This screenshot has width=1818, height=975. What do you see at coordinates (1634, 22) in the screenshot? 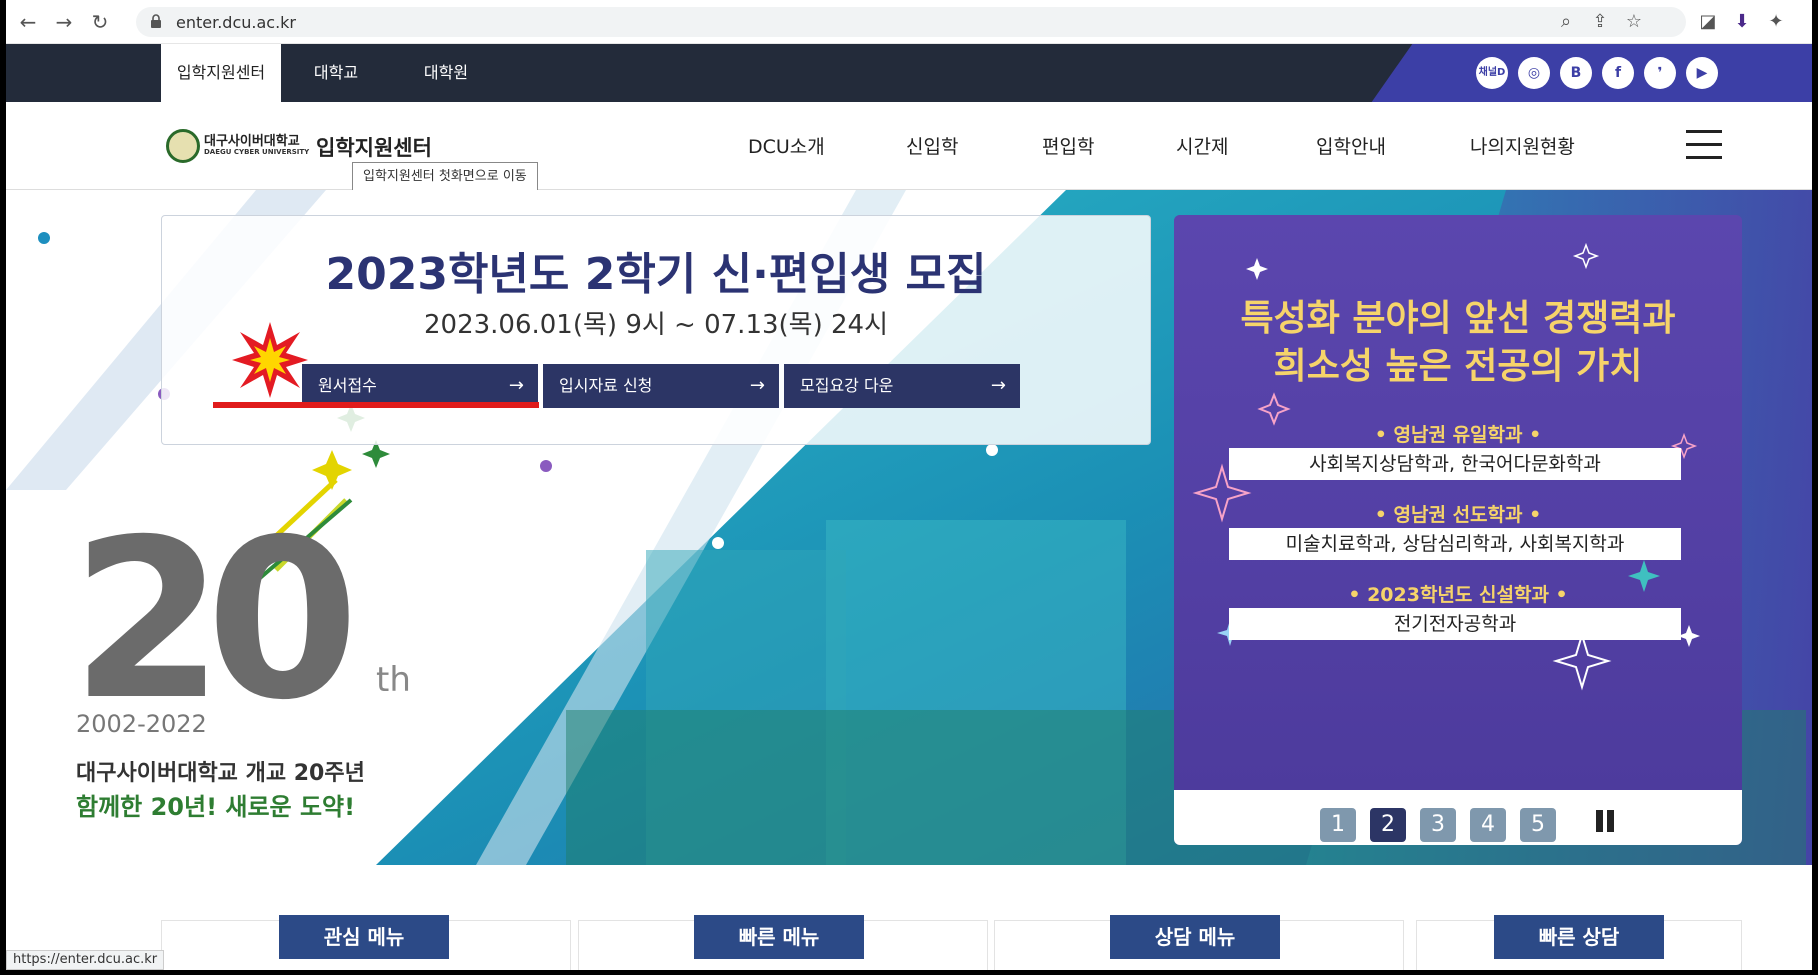
I see `bookmark-star-icon: ☆` at bounding box center [1634, 22].